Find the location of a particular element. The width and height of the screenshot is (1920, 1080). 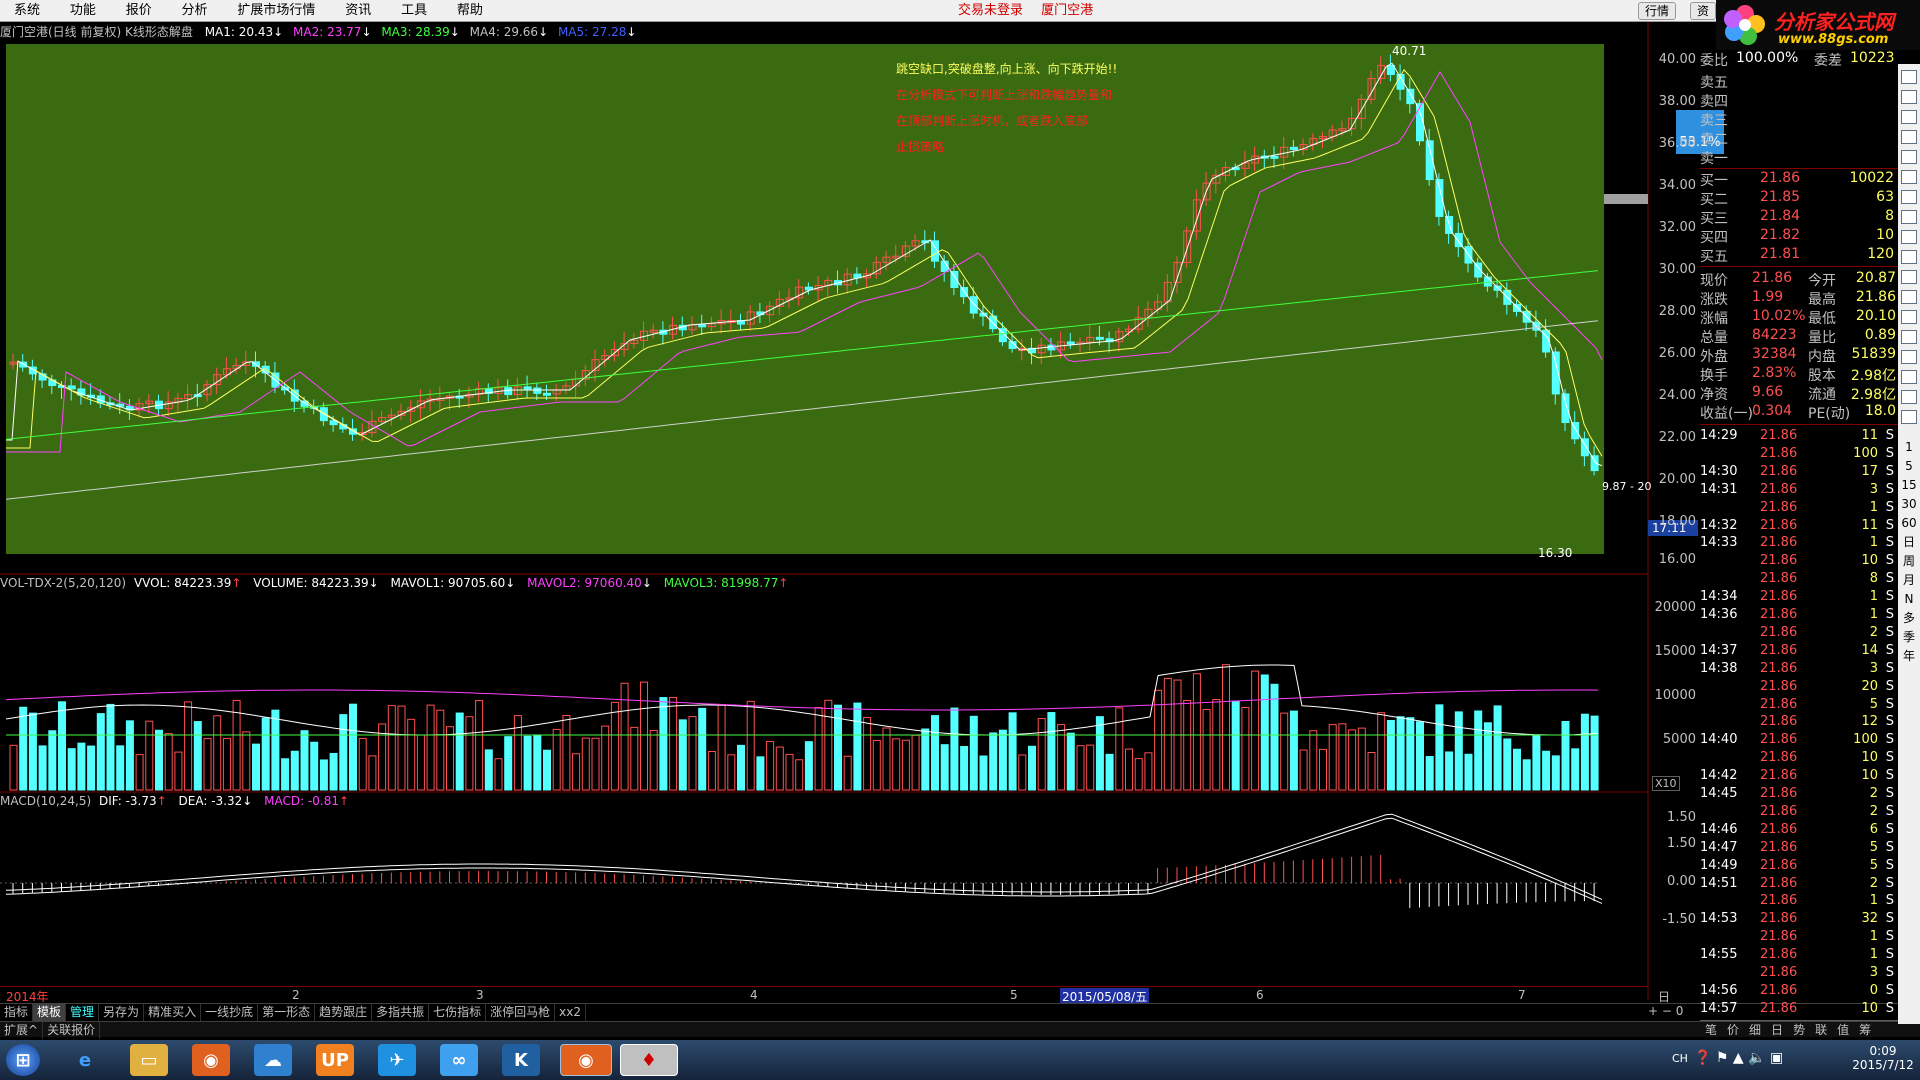

zoom-controls: + − 0 is located at coordinates (1665, 1011).